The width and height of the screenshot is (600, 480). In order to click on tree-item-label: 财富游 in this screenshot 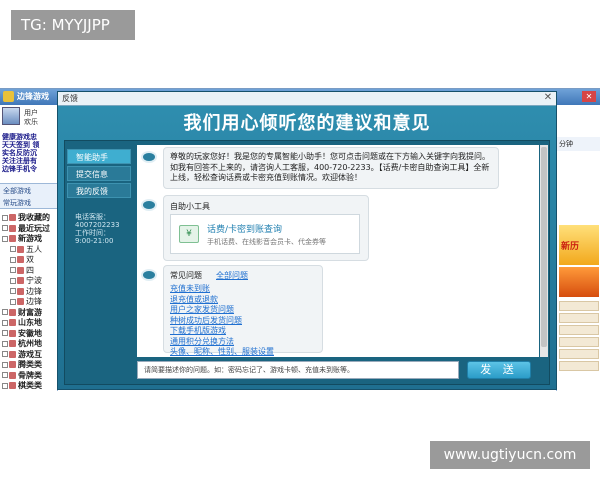, I will do `click(30, 312)`.